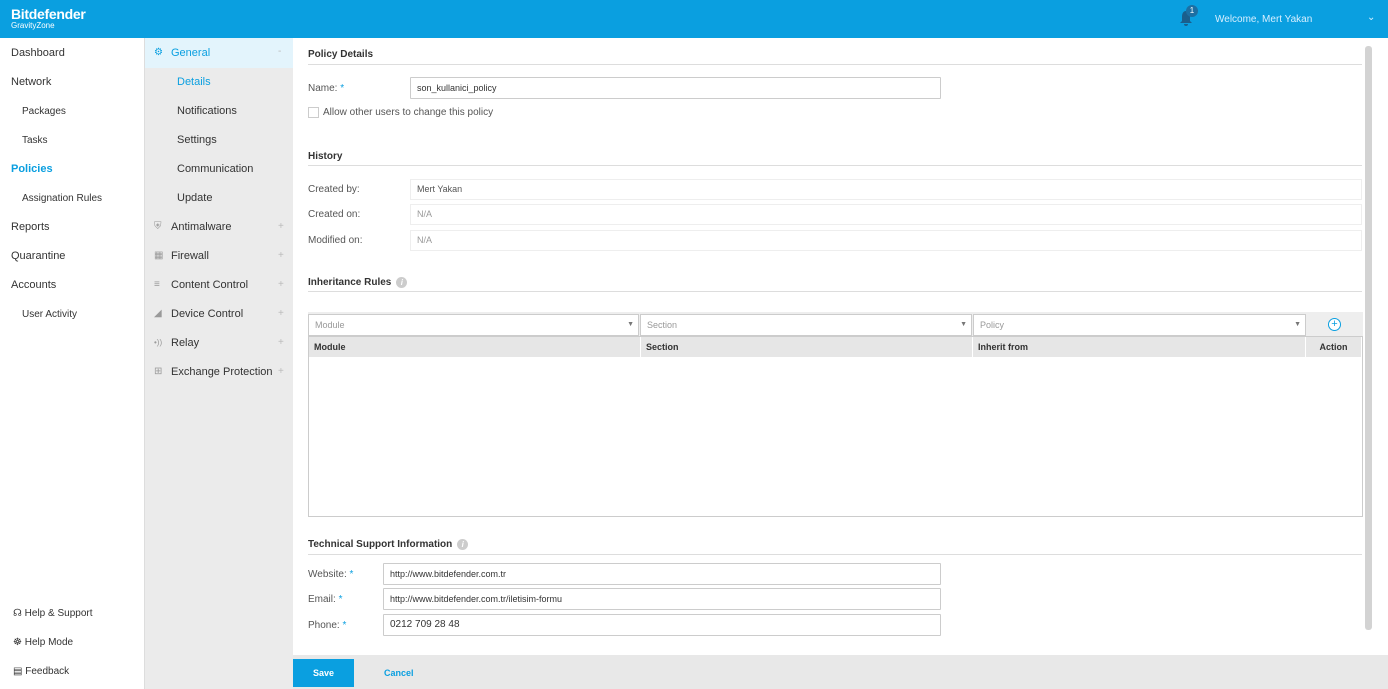 This screenshot has width=1388, height=689. I want to click on tab-update: Update, so click(194, 198).